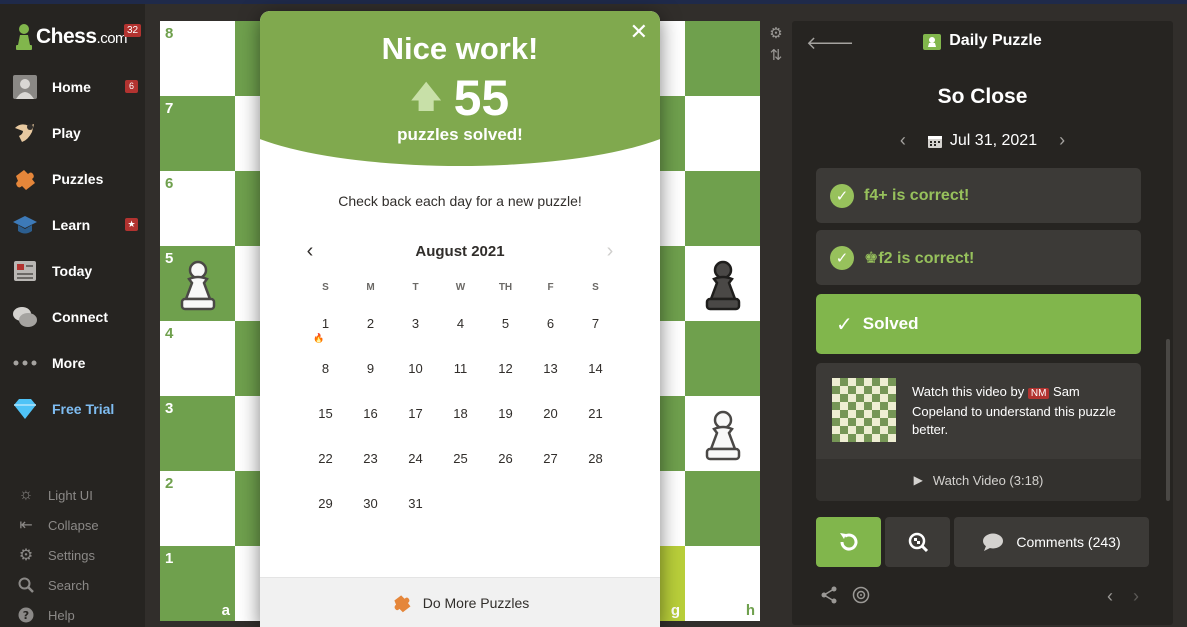  What do you see at coordinates (169, 33) in the screenshot?
I see `rank-label: 8` at bounding box center [169, 33].